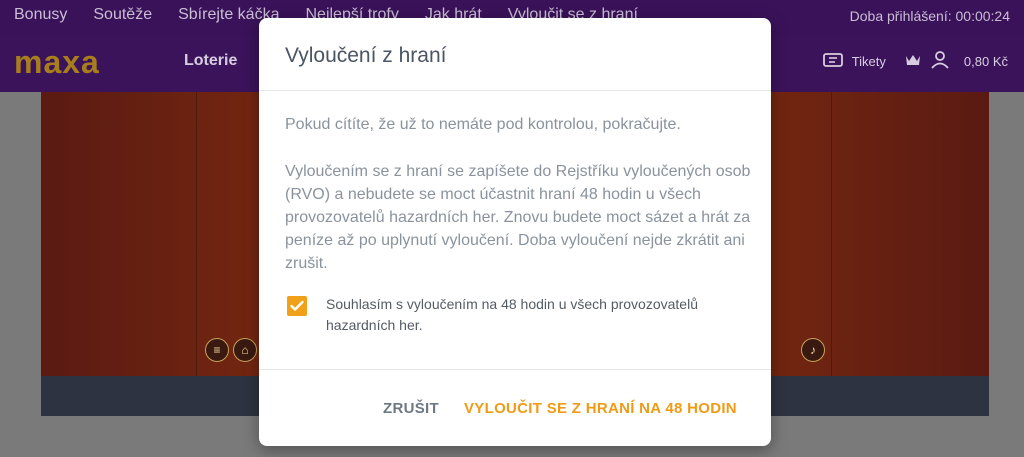  I want to click on game-sound-icon: ♪, so click(813, 350).